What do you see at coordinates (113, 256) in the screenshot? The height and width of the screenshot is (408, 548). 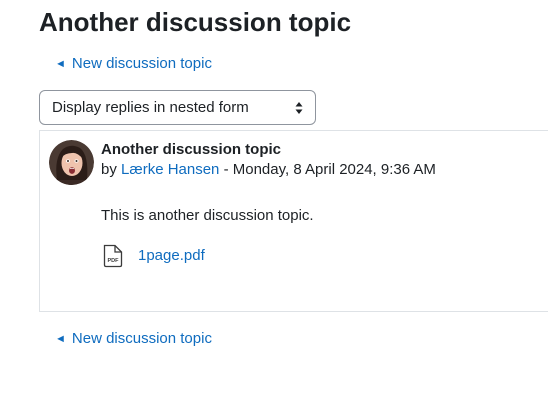 I see `pdf-file-icon: PDF` at bounding box center [113, 256].